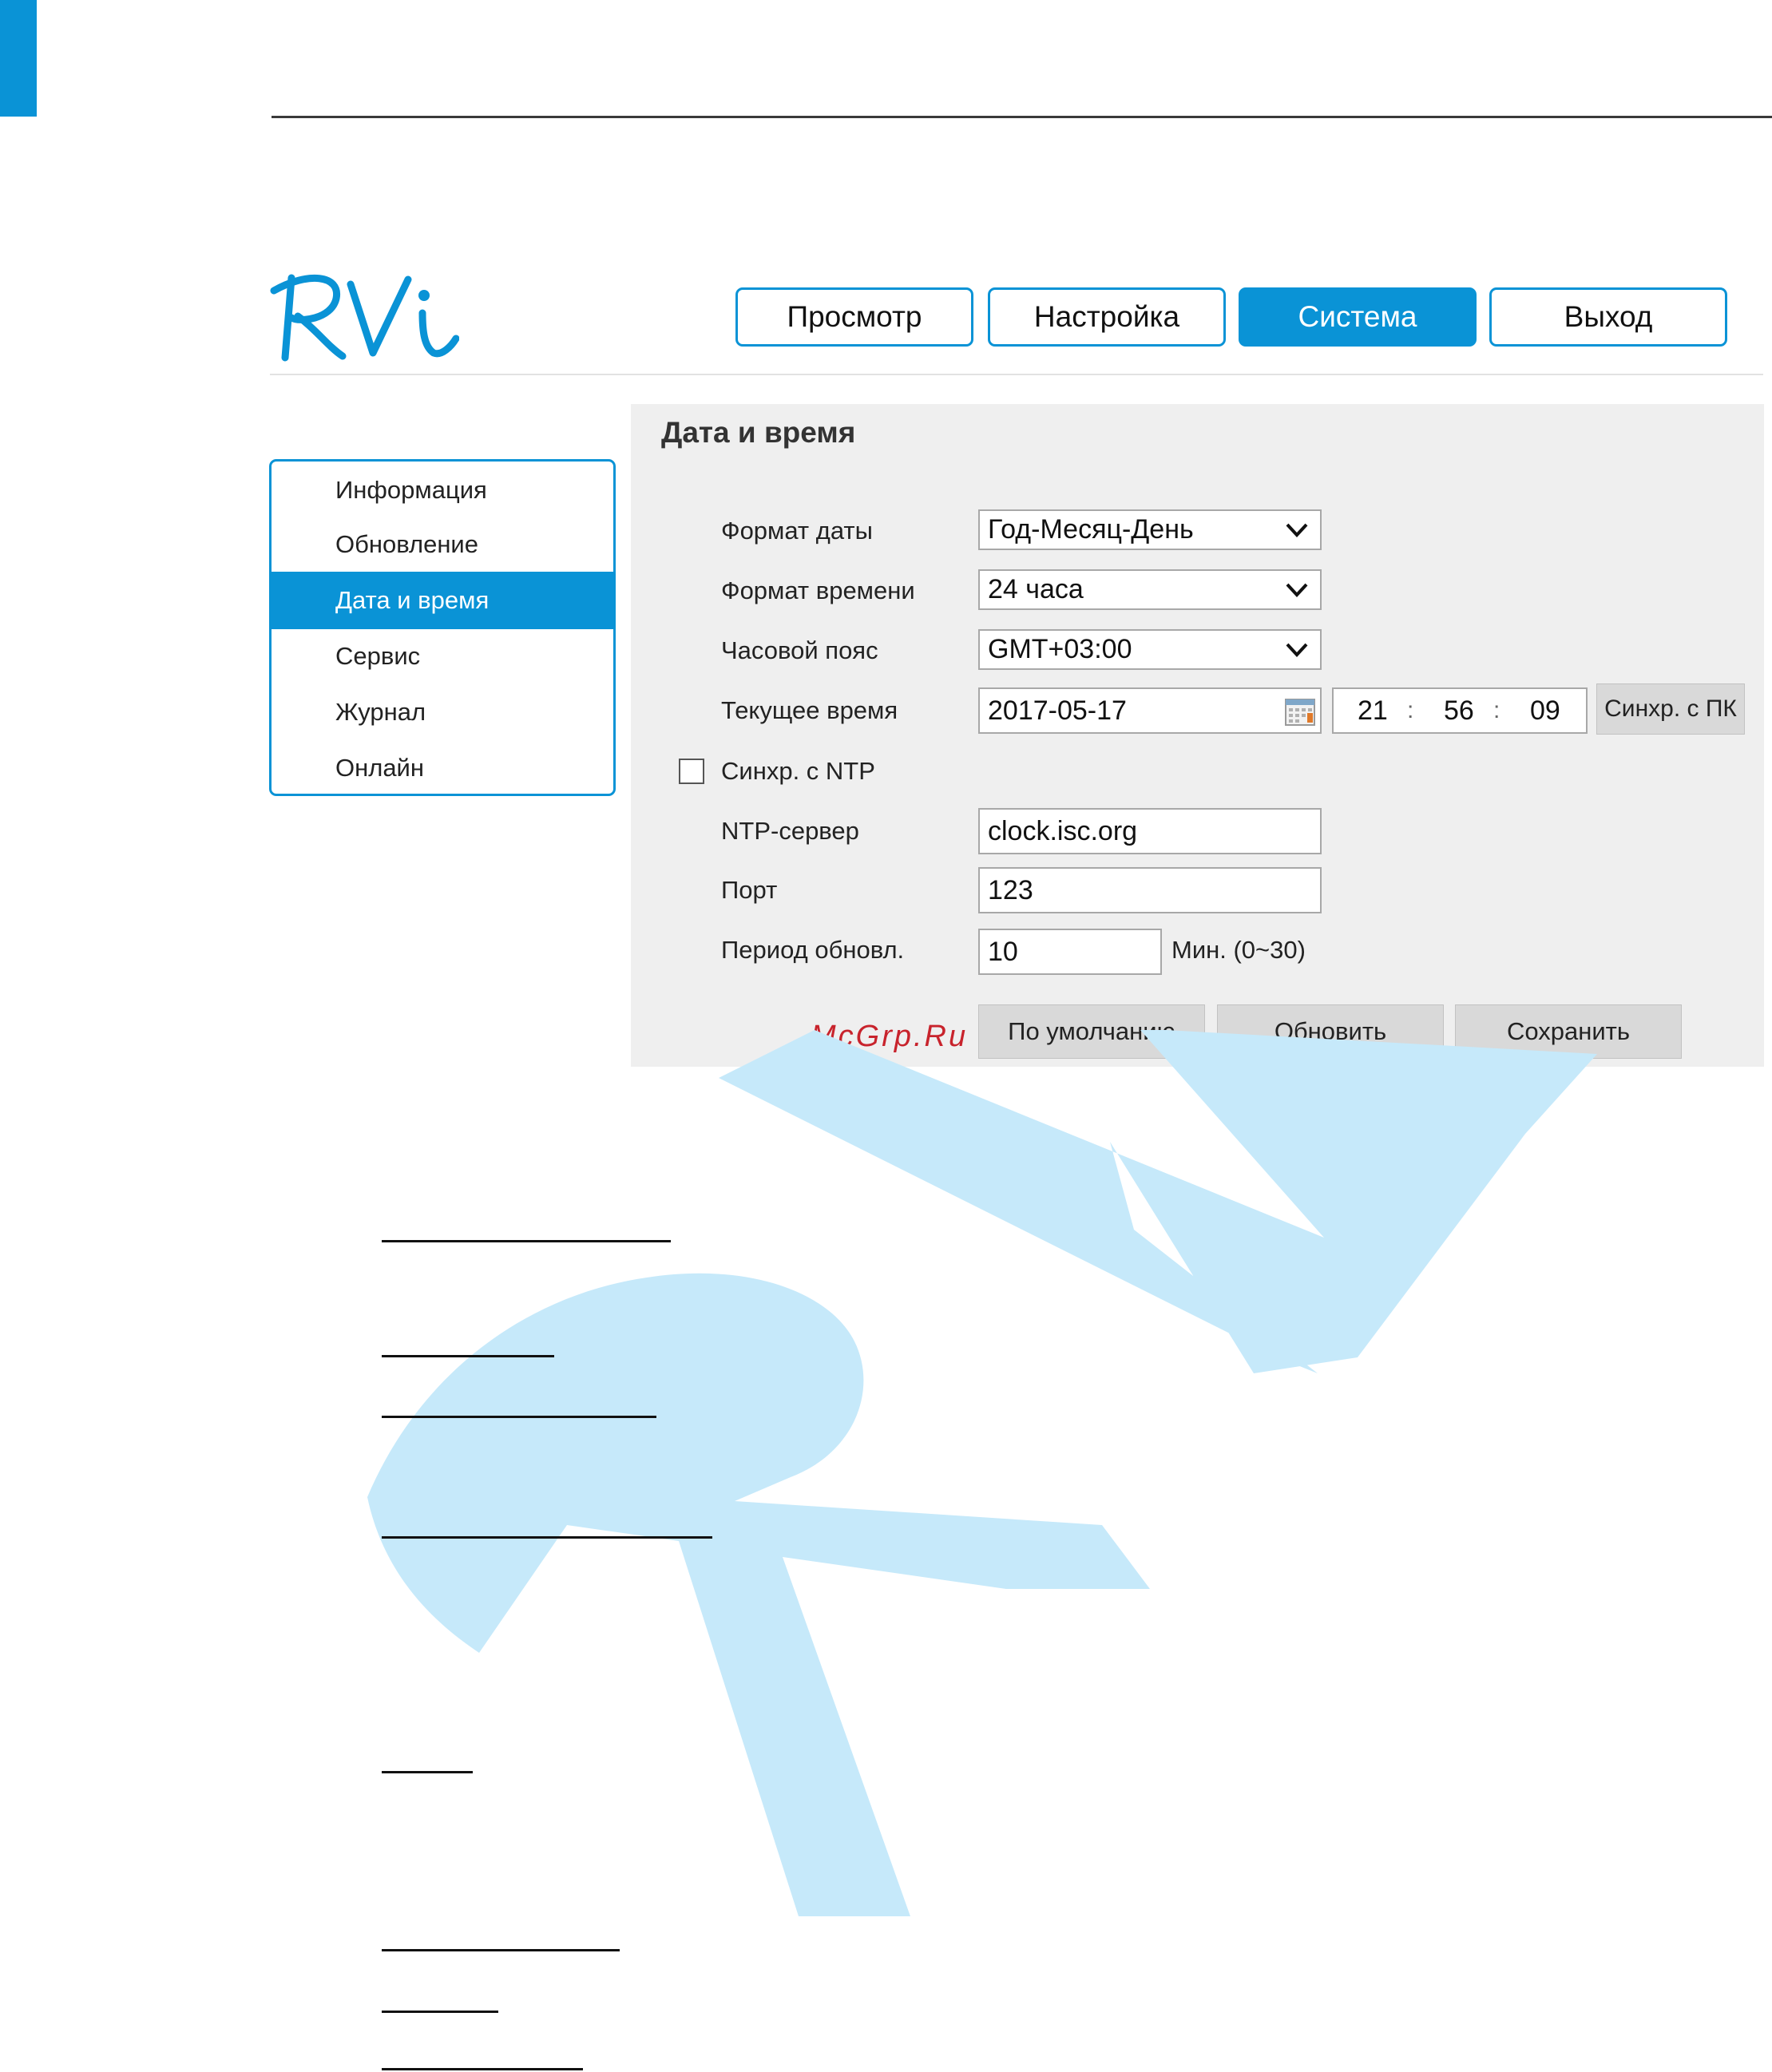 This screenshot has width=1772, height=2072. What do you see at coordinates (1016, 374) in the screenshot?
I see `header-divider` at bounding box center [1016, 374].